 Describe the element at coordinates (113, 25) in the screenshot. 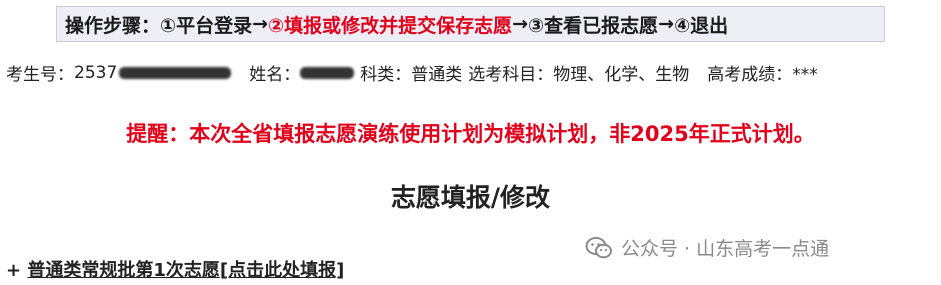

I see `steps-label: 操作步骤：` at that location.